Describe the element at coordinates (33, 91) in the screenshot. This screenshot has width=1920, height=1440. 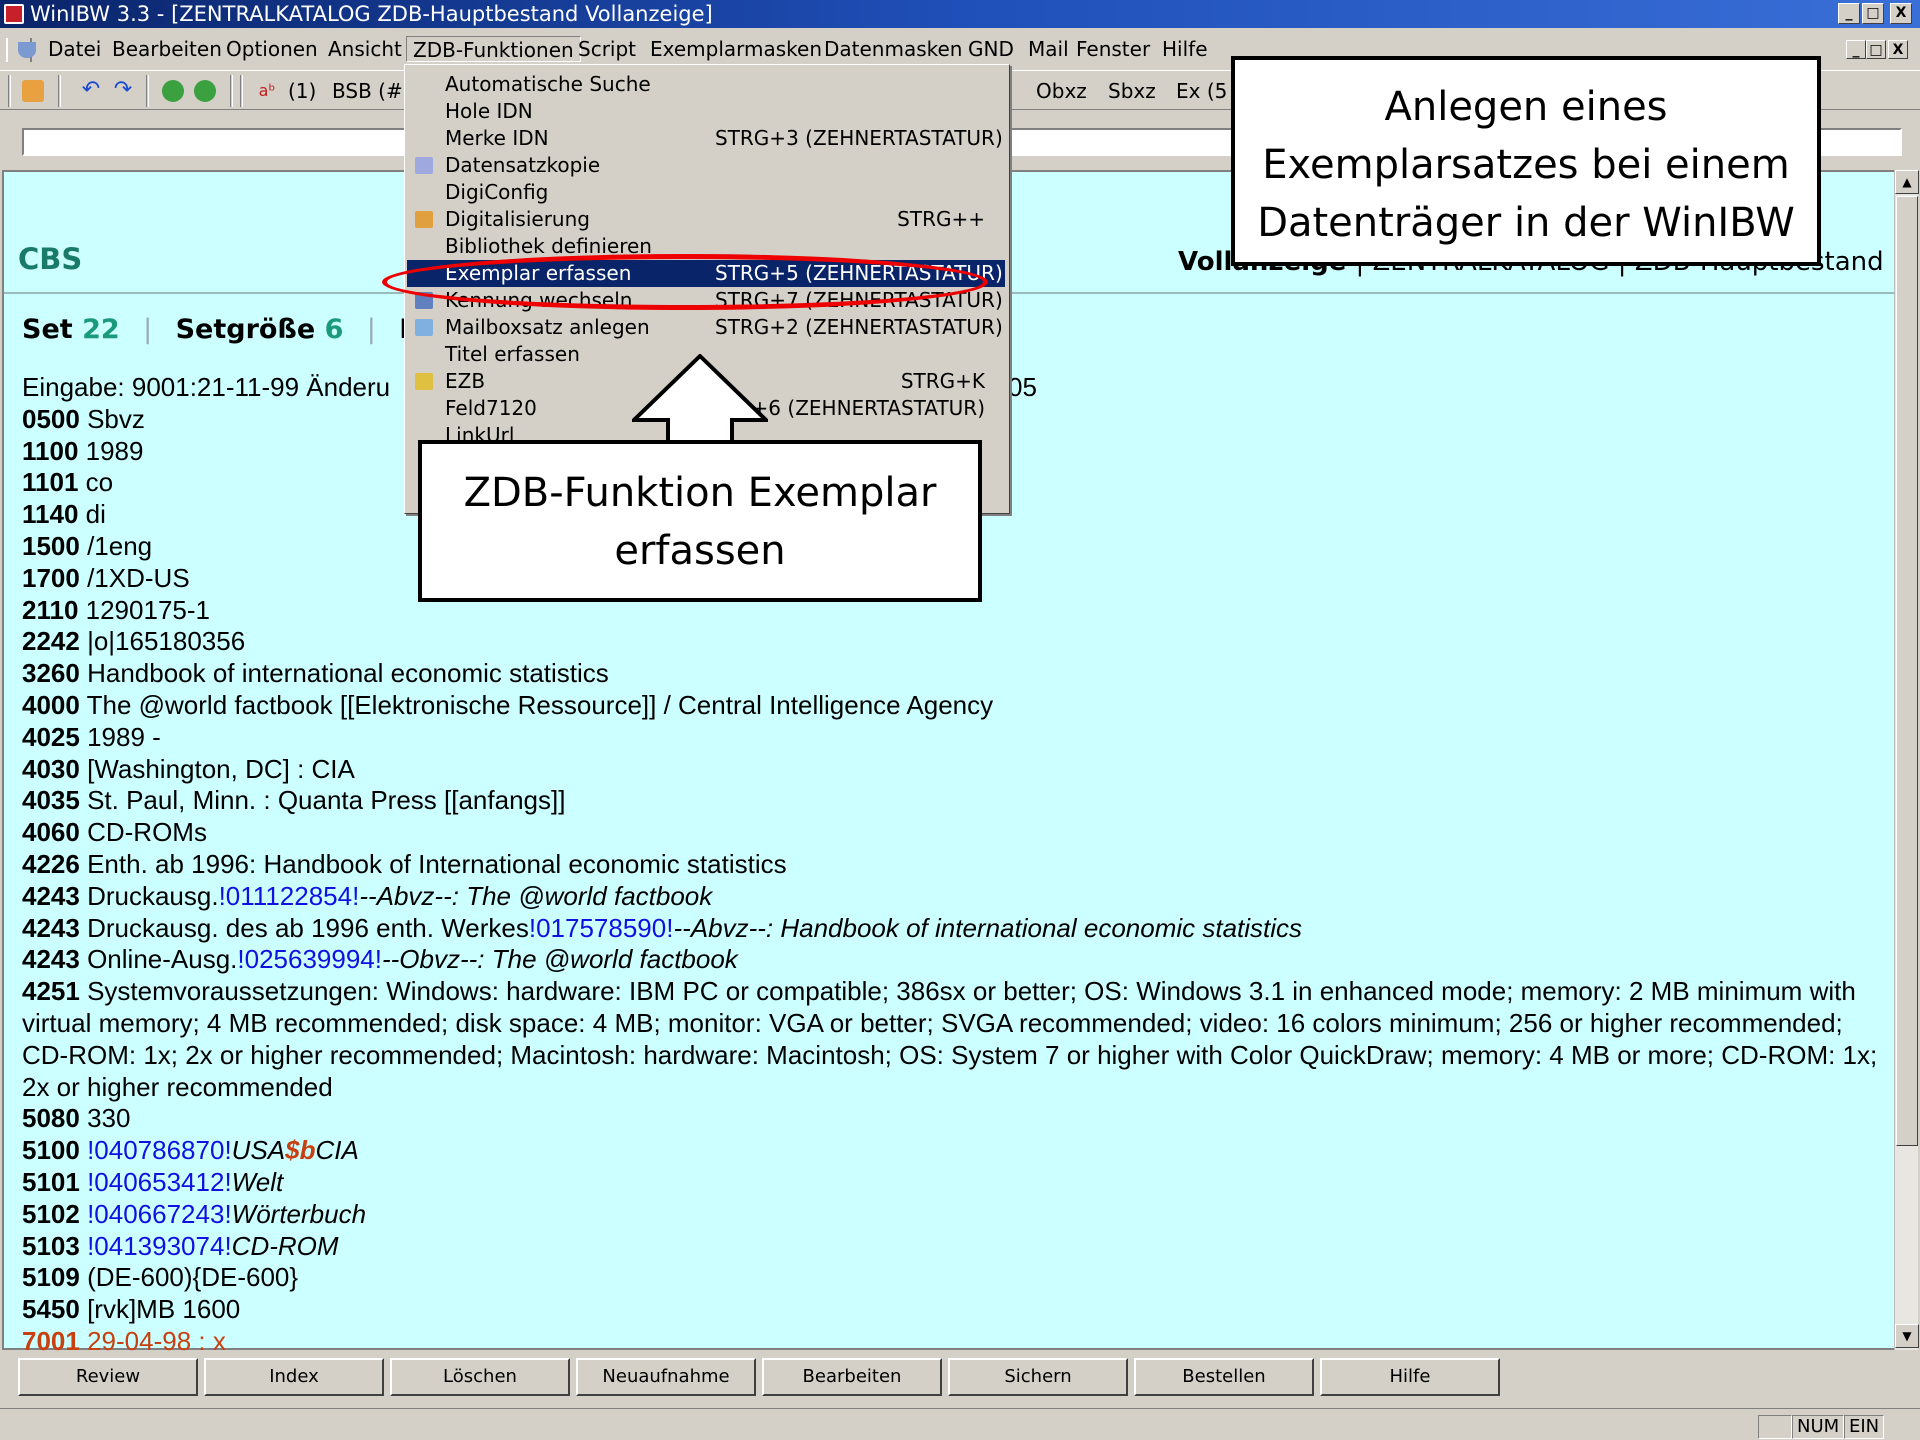
I see `home-icon` at that location.